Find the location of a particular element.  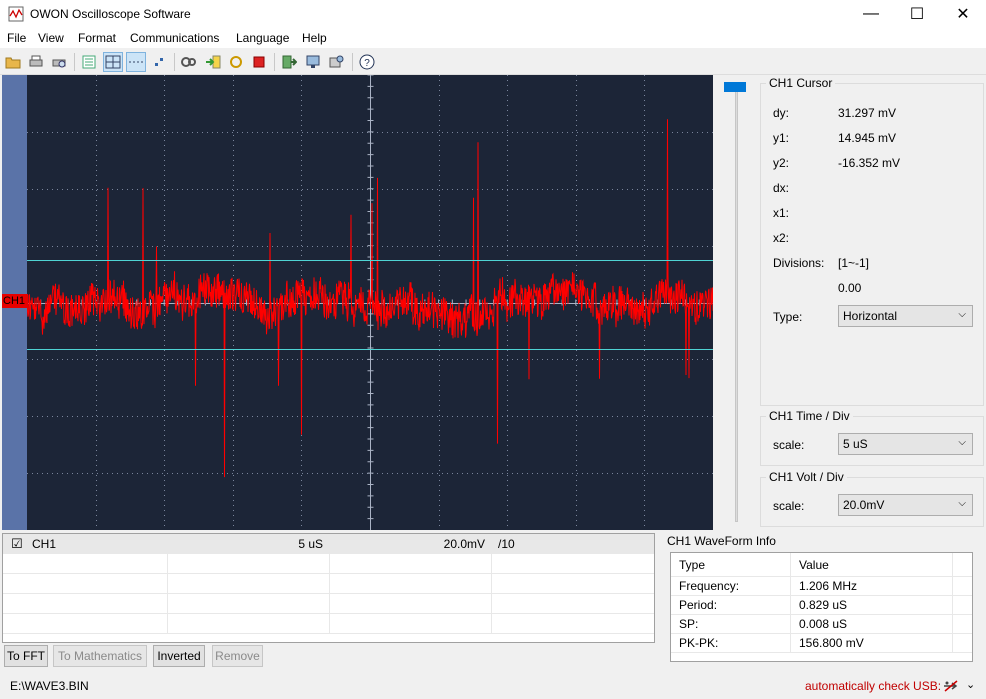

channel-volt-cell: 20.0mV is located at coordinates (411, 544).